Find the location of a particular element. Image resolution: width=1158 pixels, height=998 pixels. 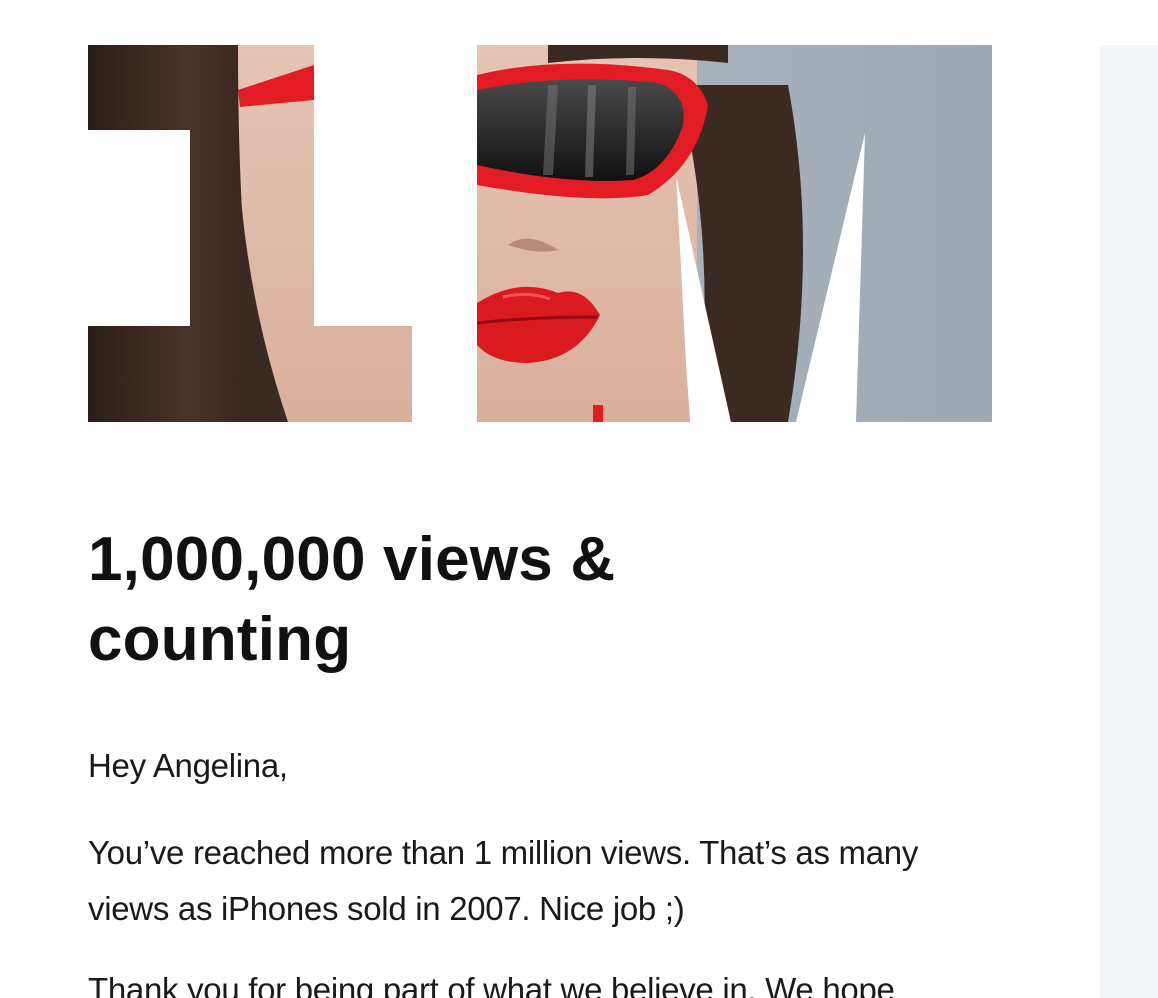

email-headline: 1,000,000 views & counting is located at coordinates (352, 599).